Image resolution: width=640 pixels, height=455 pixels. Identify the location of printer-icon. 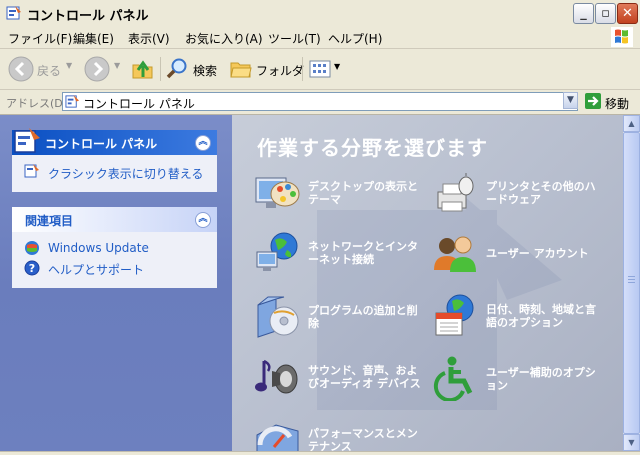
(455, 192).